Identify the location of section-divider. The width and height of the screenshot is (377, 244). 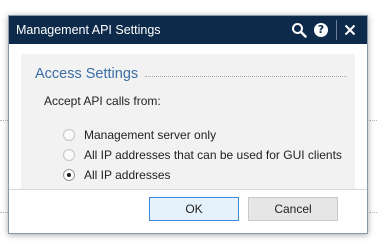
(246, 76).